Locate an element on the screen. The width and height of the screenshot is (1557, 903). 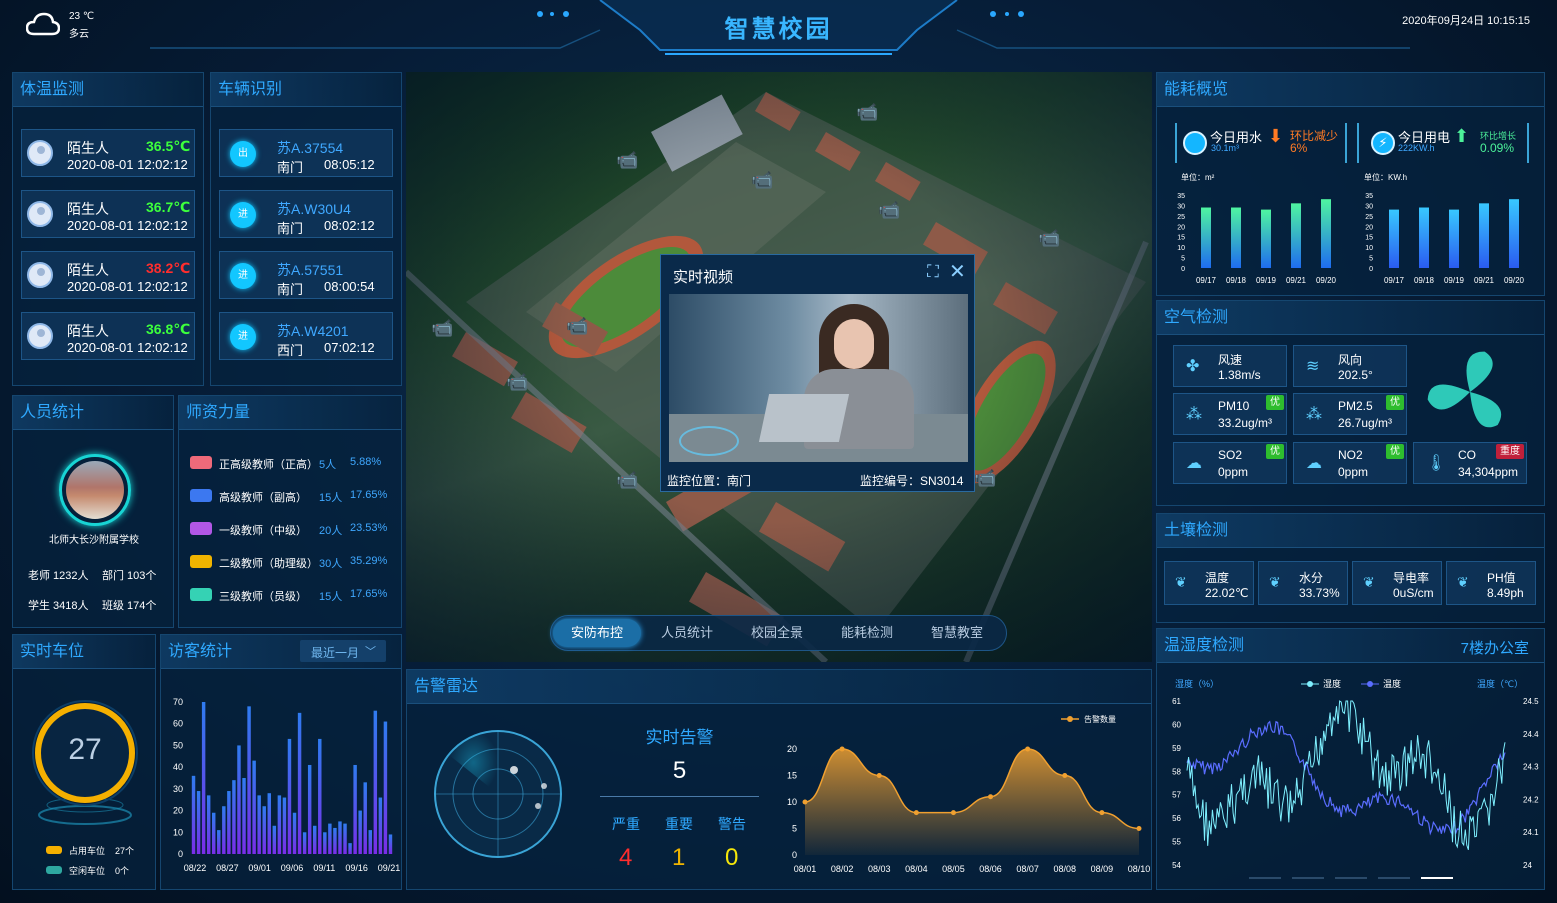
temp-record: 陌生人 36.8℃ 2020-08-01 12:02:12 is located at coordinates (108, 336).